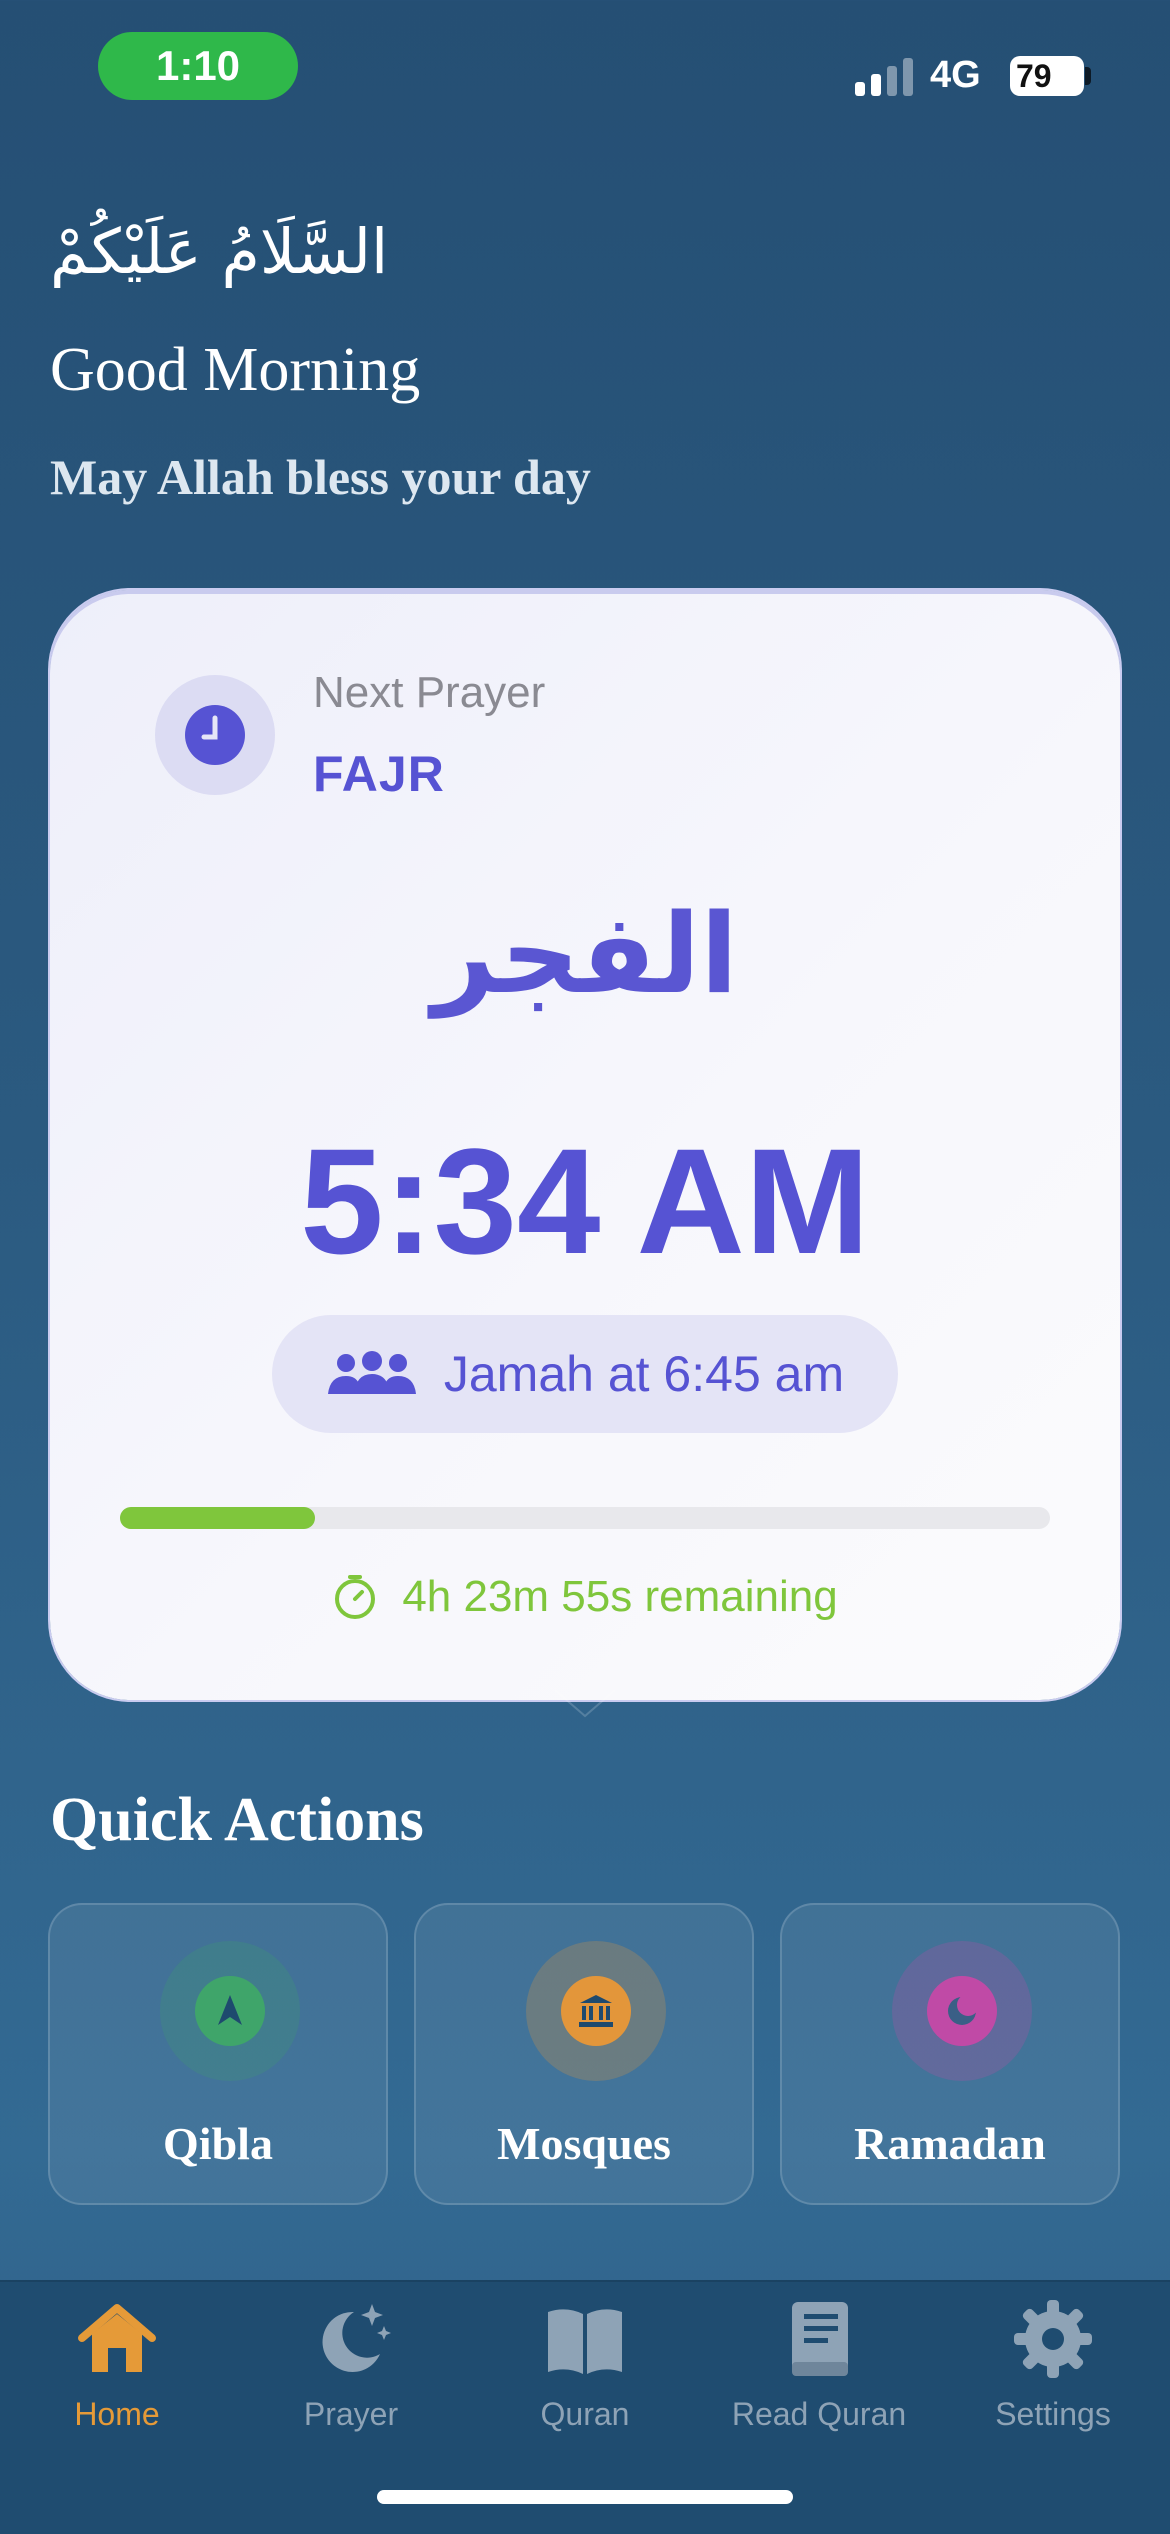 The image size is (1170, 2534). Describe the element at coordinates (1088, 76) in the screenshot. I see `battery-cap` at that location.